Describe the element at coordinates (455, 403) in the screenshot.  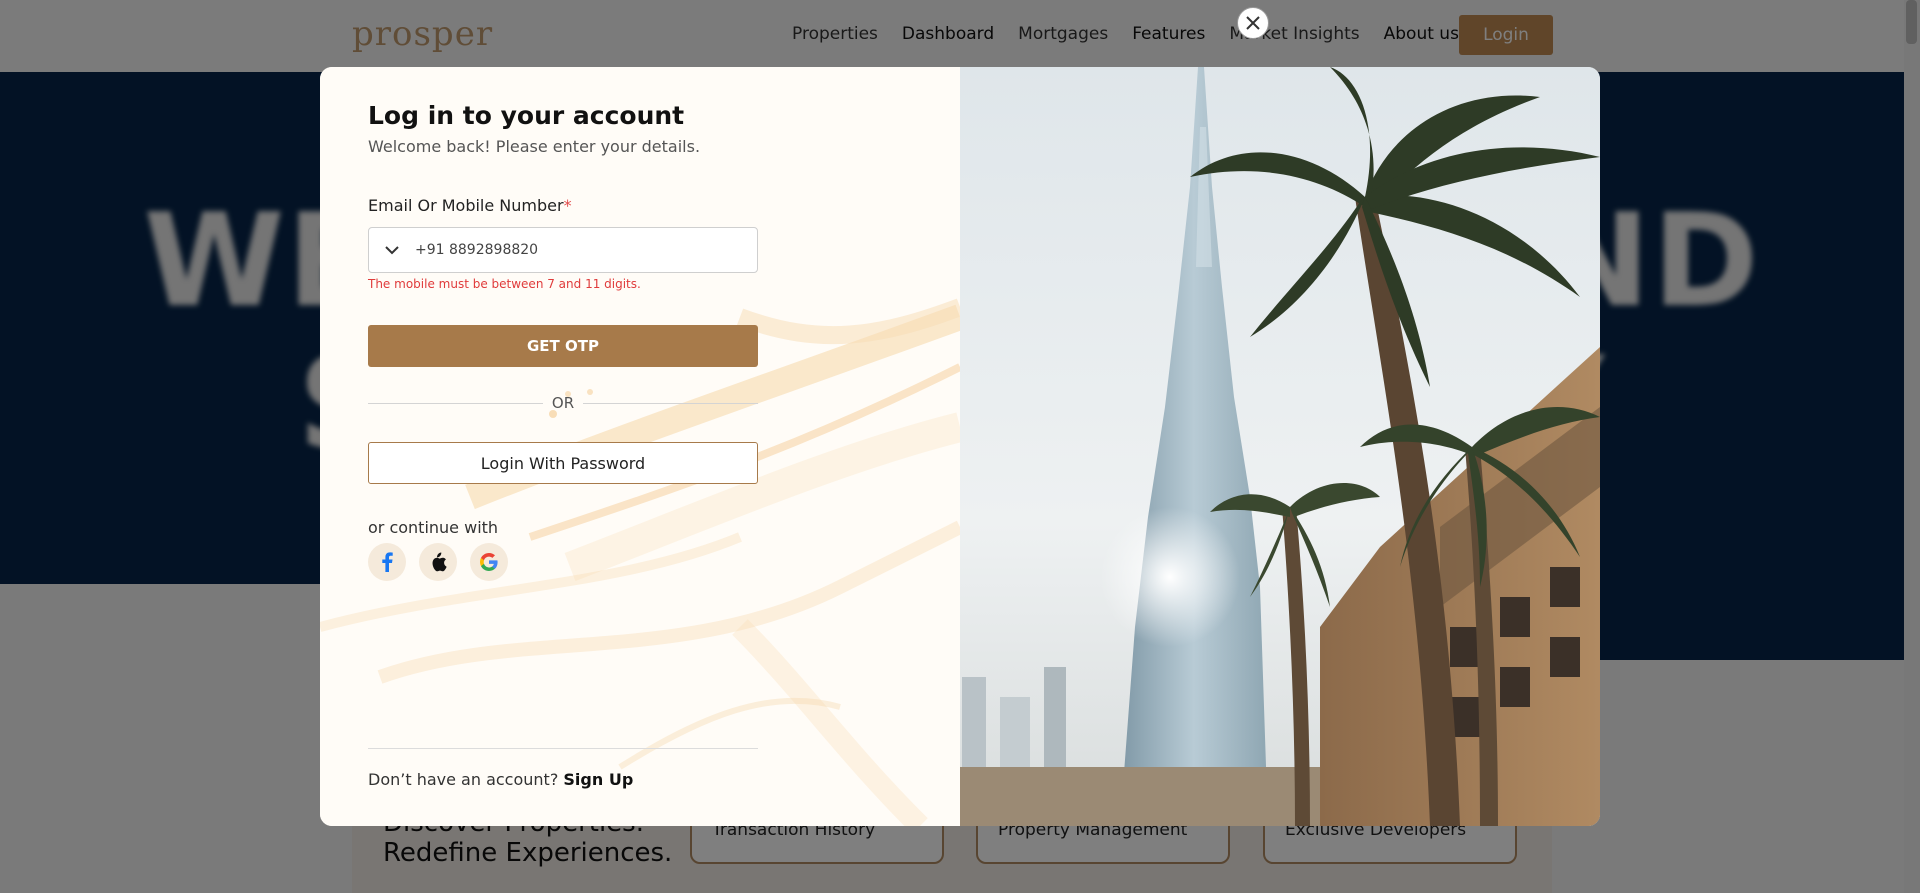
I see `divider-line-left` at that location.